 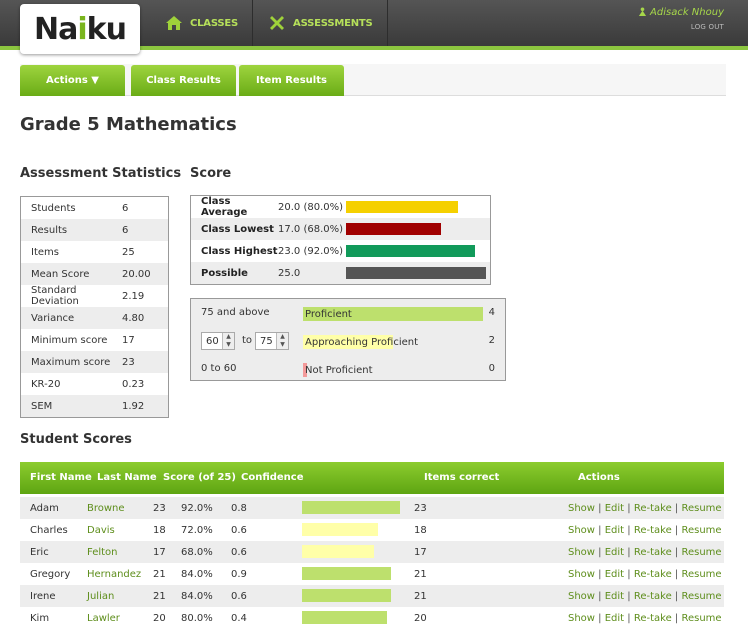 I want to click on confidence-cell: 0.8, so click(x=239, y=508).